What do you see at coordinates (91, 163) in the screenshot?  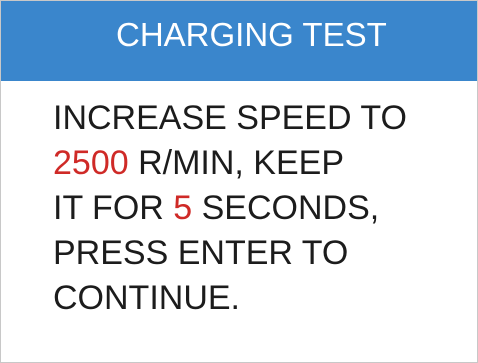 I see `speed-value: 2500` at bounding box center [91, 163].